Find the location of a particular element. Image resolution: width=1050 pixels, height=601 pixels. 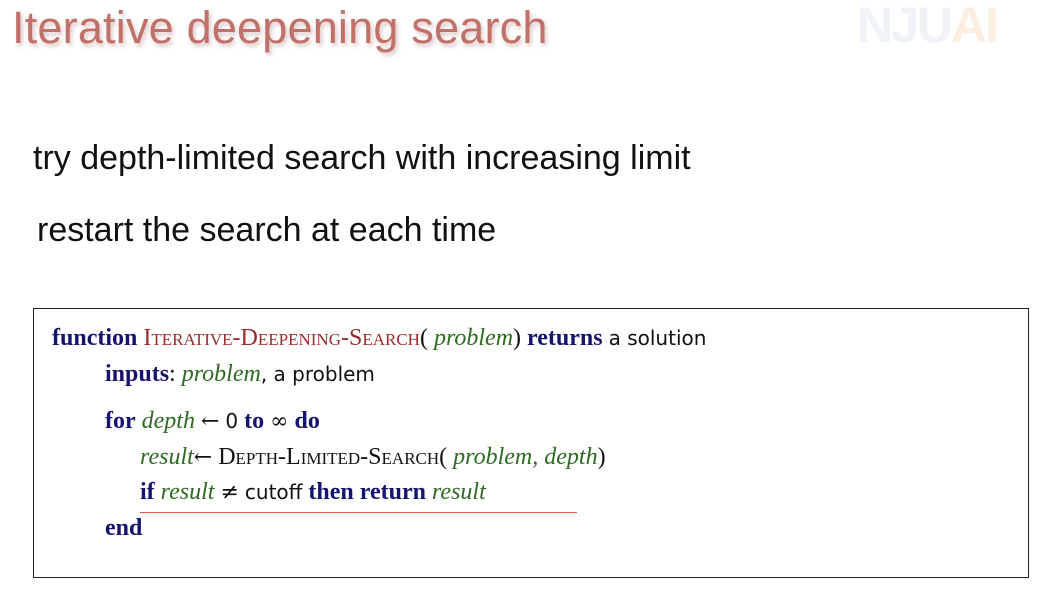

keyword-if: if is located at coordinates (147, 492).